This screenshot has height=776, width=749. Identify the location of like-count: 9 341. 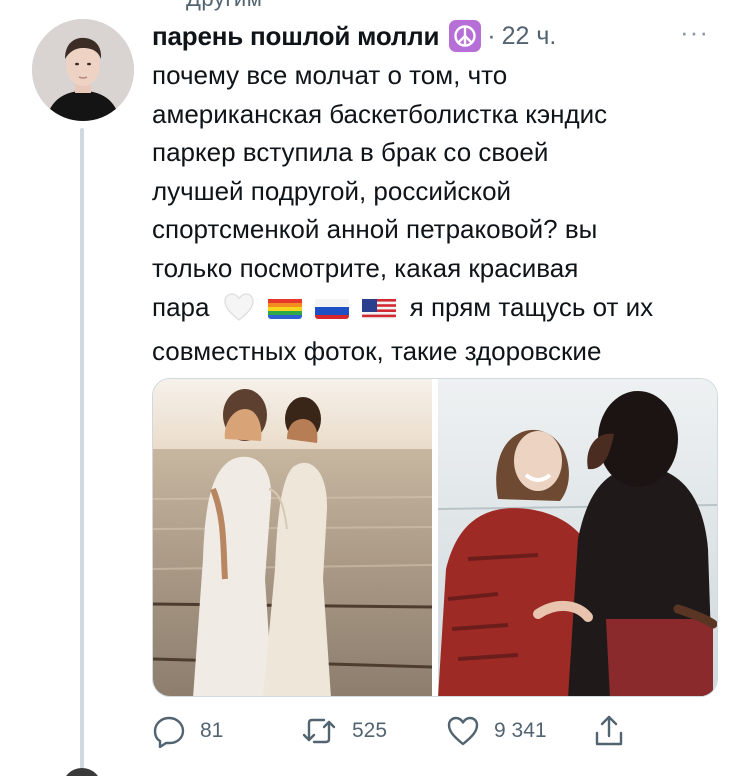
(520, 730).